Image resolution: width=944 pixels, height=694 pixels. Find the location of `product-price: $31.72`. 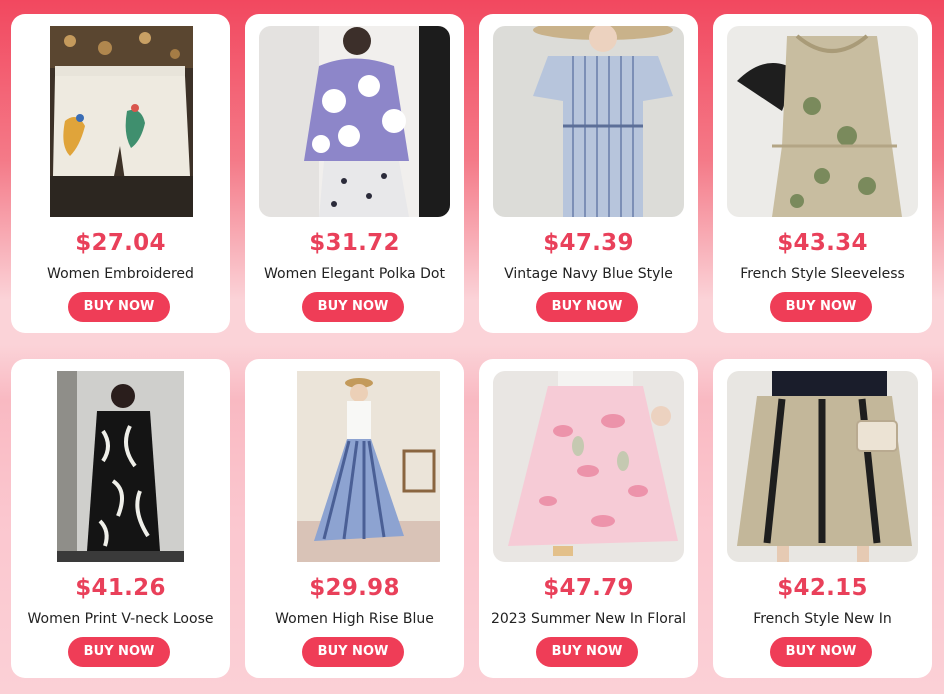

product-price: $31.72 is located at coordinates (354, 243).